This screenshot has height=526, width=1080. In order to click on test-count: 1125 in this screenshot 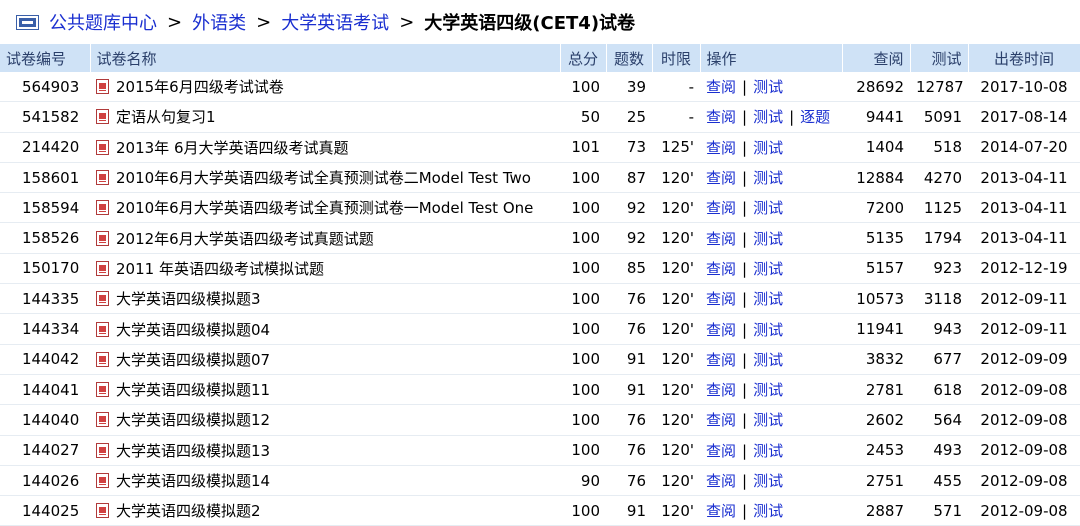, I will do `click(939, 208)`.